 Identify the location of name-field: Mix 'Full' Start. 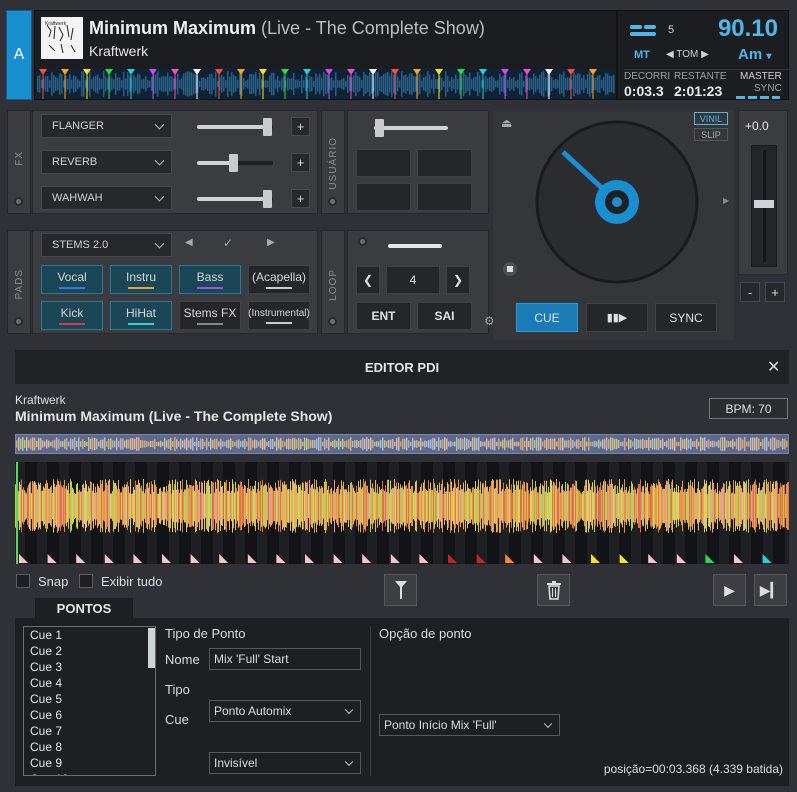
(285, 659).